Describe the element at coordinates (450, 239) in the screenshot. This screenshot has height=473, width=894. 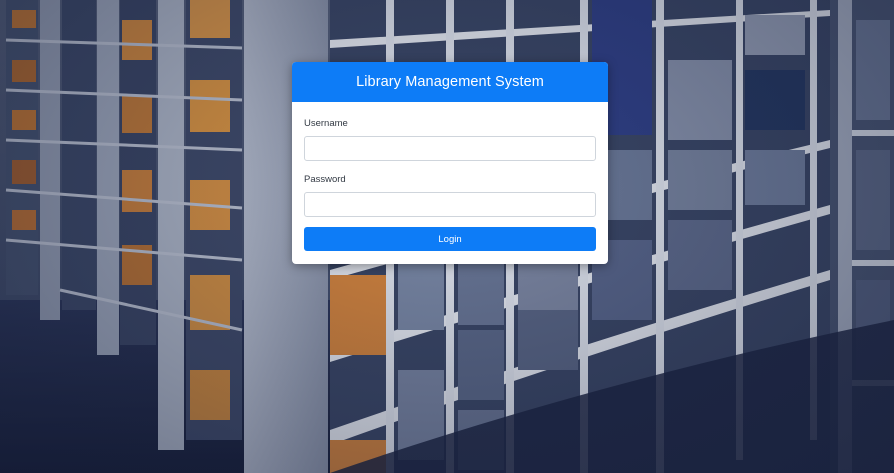
I see `login-button: Login` at that location.